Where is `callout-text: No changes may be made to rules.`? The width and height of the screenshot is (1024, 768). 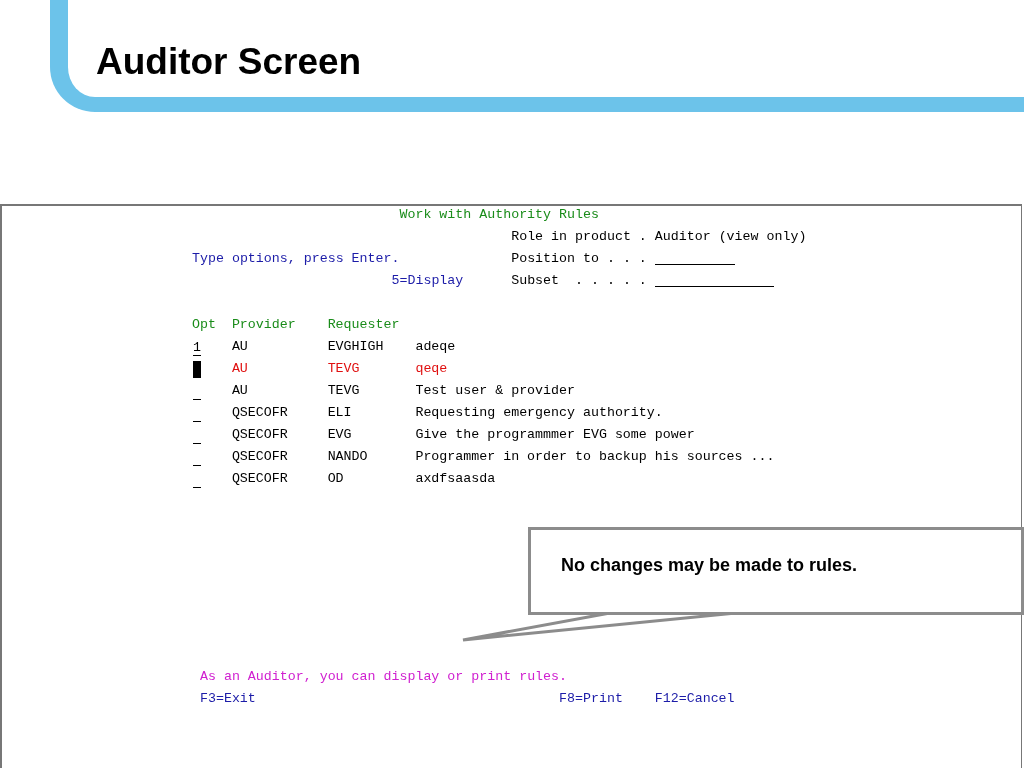 callout-text: No changes may be made to rules. is located at coordinates (710, 565).